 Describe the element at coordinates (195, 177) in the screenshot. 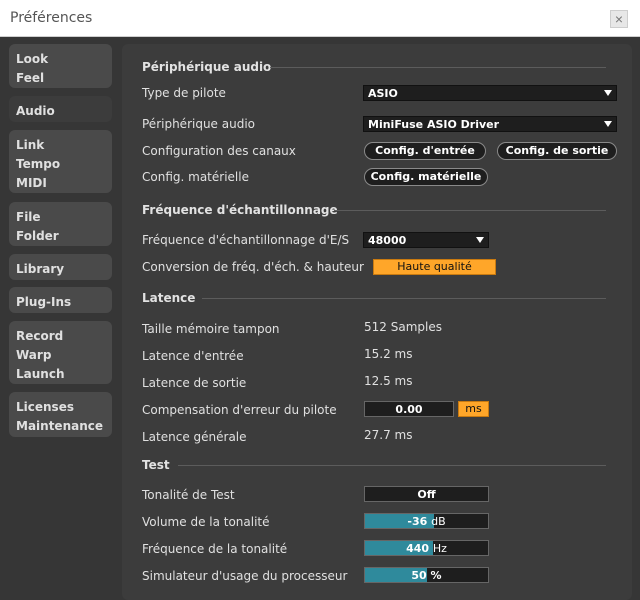

I see `hardware-config-label: Config. matérielle` at that location.